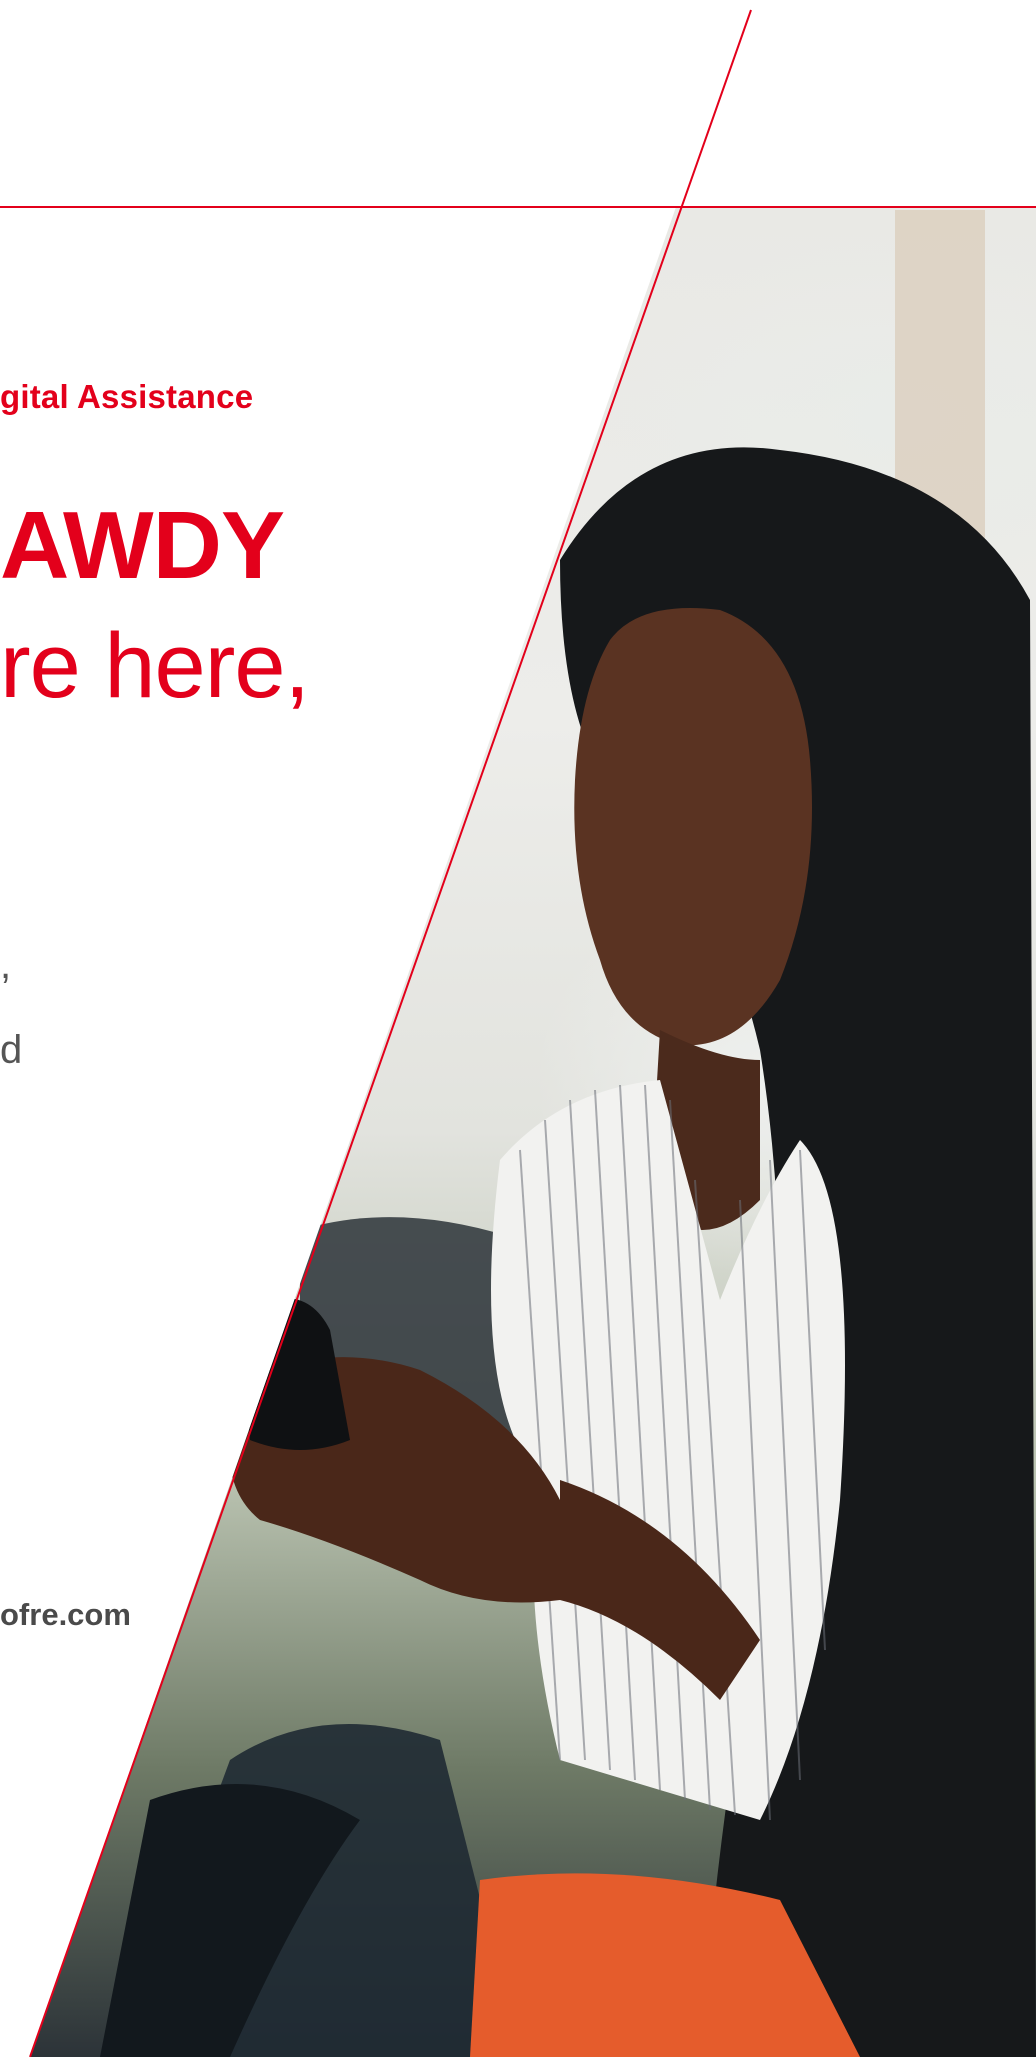 The height and width of the screenshot is (2057, 1036). What do you see at coordinates (6, 965) in the screenshot?
I see `body-text-fragment: ,` at bounding box center [6, 965].